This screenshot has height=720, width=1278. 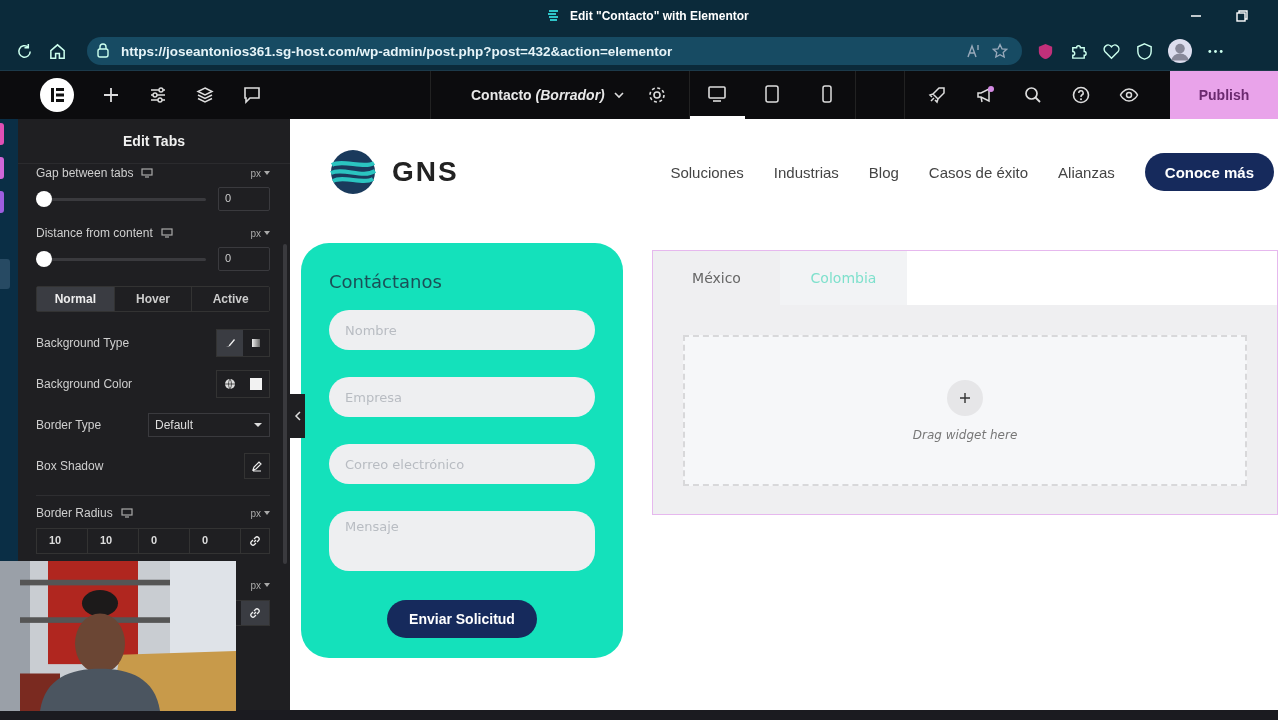 I want to click on window-title: Edit "Contacto" with Elementor, so click(x=659, y=16).